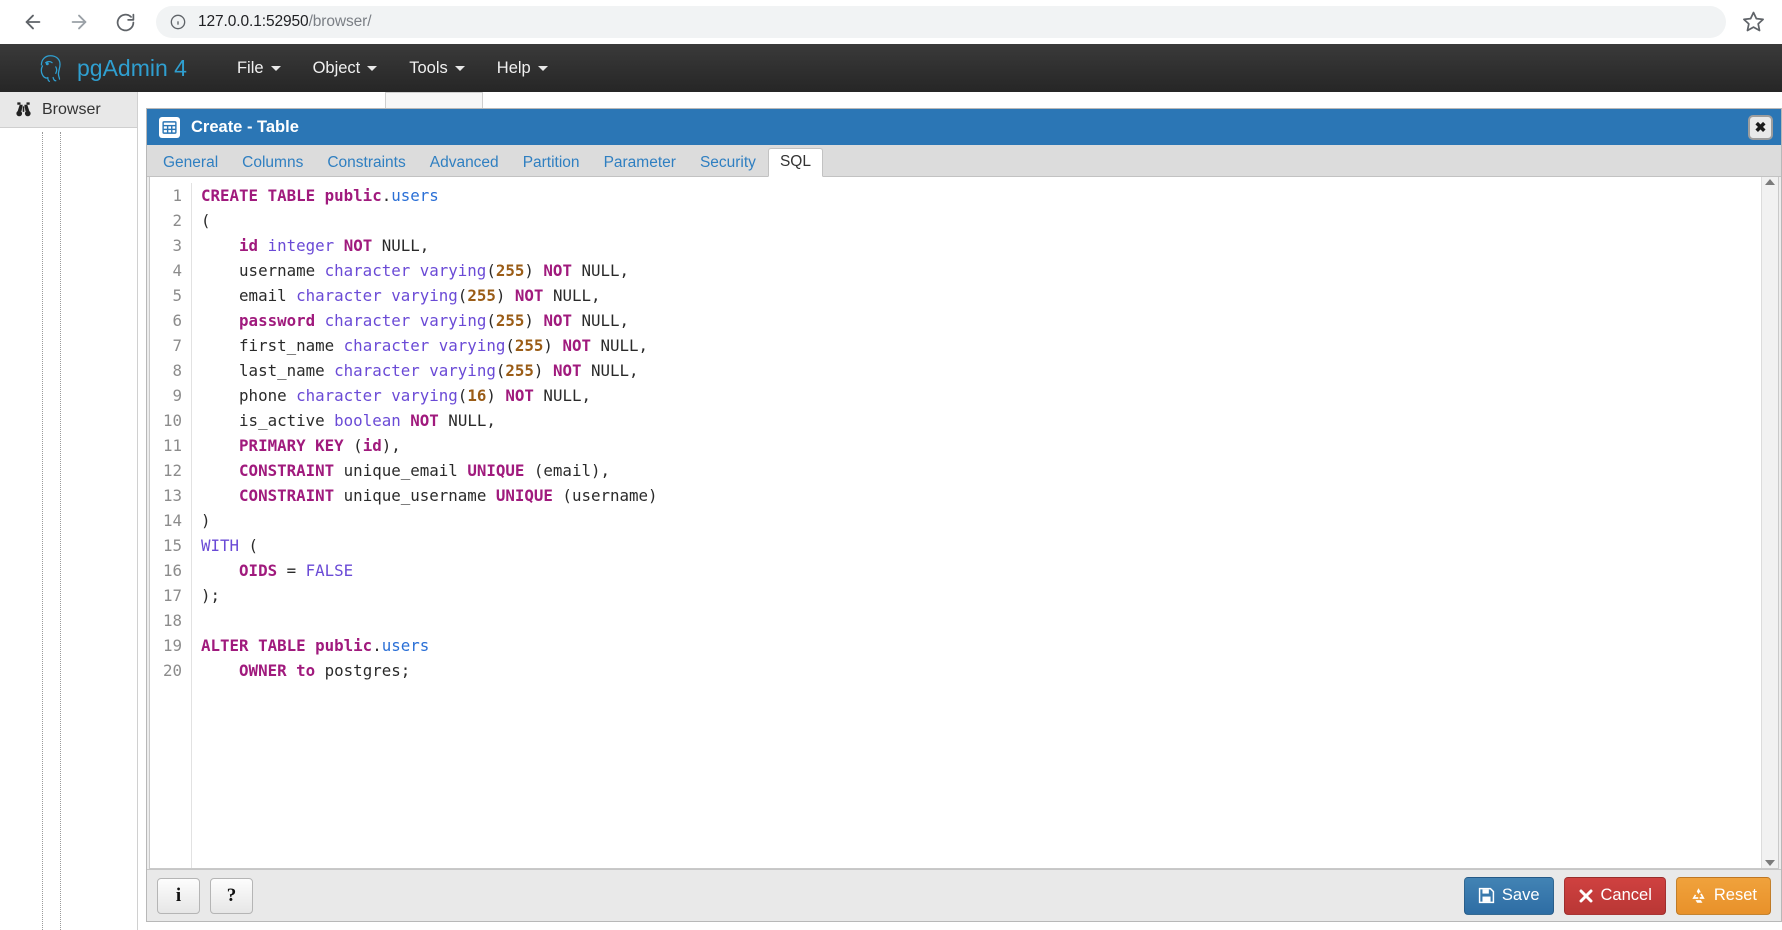 The width and height of the screenshot is (1782, 930). I want to click on close-icon: ✖, so click(1760, 127).